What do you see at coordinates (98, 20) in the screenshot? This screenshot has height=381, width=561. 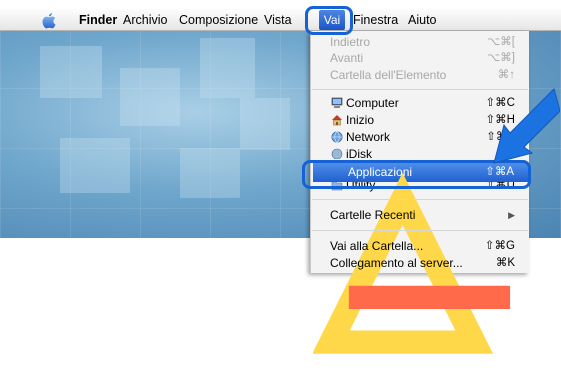 I see `menu-finder: Finder` at bounding box center [98, 20].